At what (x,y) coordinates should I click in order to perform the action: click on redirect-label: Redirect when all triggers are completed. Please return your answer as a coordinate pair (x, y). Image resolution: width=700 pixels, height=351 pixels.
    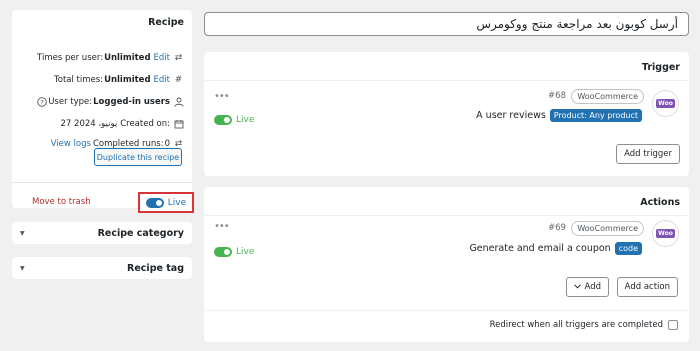
    Looking at the image, I should click on (576, 325).